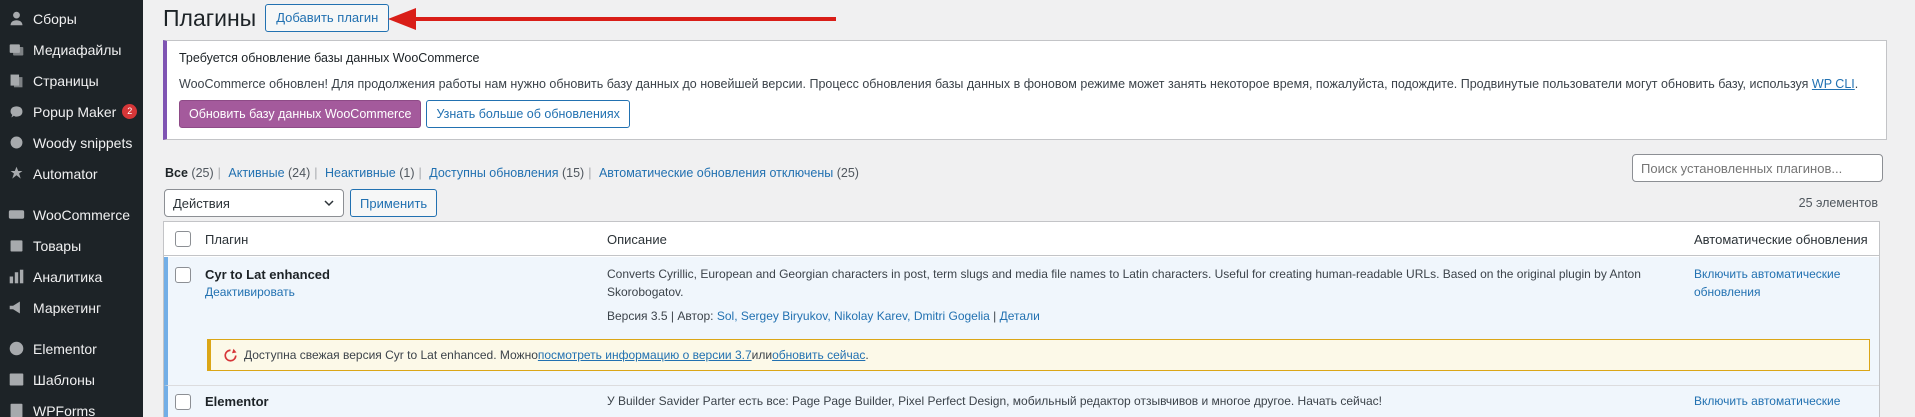 Image resolution: width=1915 pixels, height=417 pixels. I want to click on plugin-version: Версия 3.5 | Автор:, so click(662, 316).